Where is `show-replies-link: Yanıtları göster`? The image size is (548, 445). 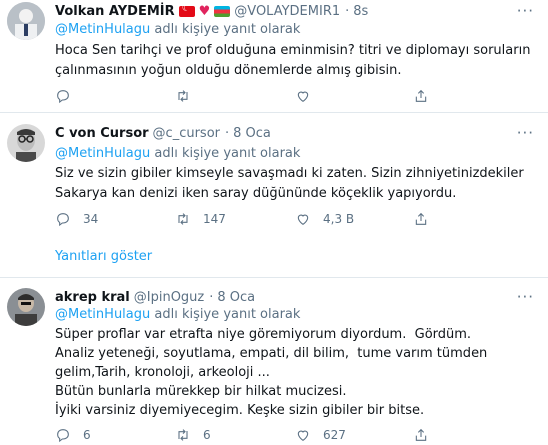
show-replies-link: Yanıtları göster is located at coordinates (103, 256).